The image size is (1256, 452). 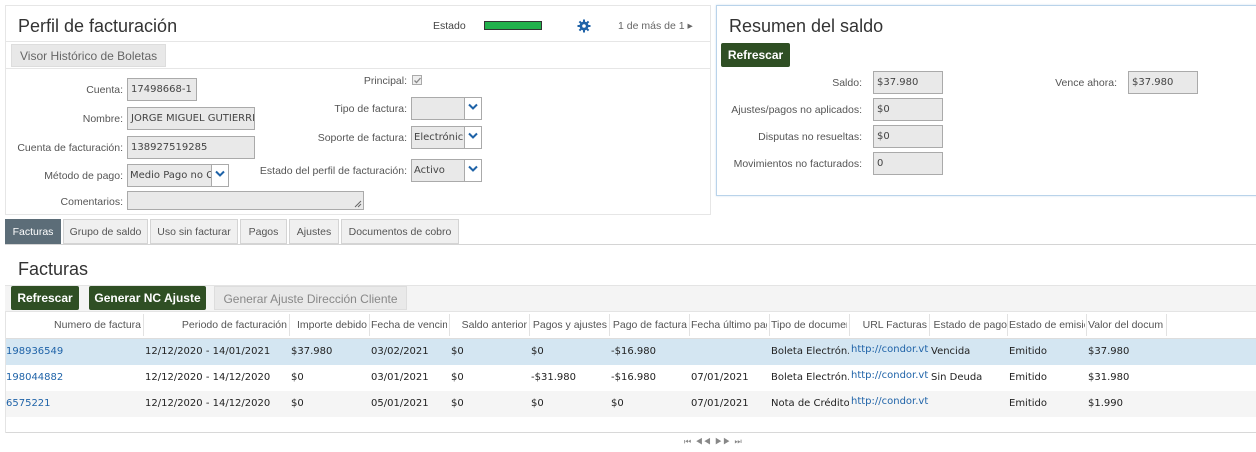 I want to click on invoice-type-label: Tipo de factura:, so click(x=370, y=109).